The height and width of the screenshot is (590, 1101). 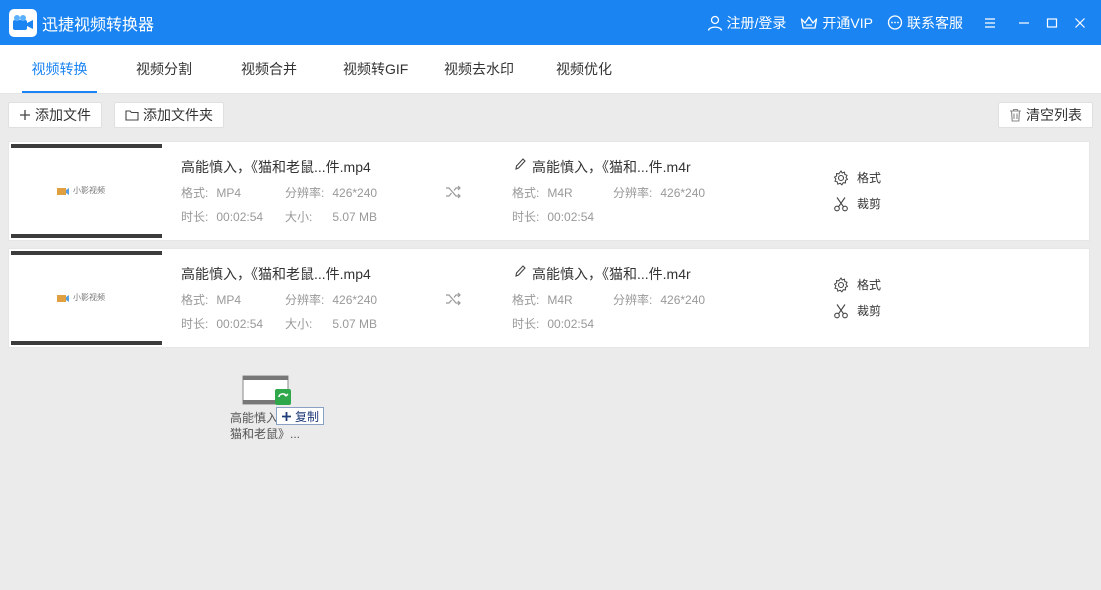 What do you see at coordinates (895, 22) in the screenshot?
I see `chat-icon` at bounding box center [895, 22].